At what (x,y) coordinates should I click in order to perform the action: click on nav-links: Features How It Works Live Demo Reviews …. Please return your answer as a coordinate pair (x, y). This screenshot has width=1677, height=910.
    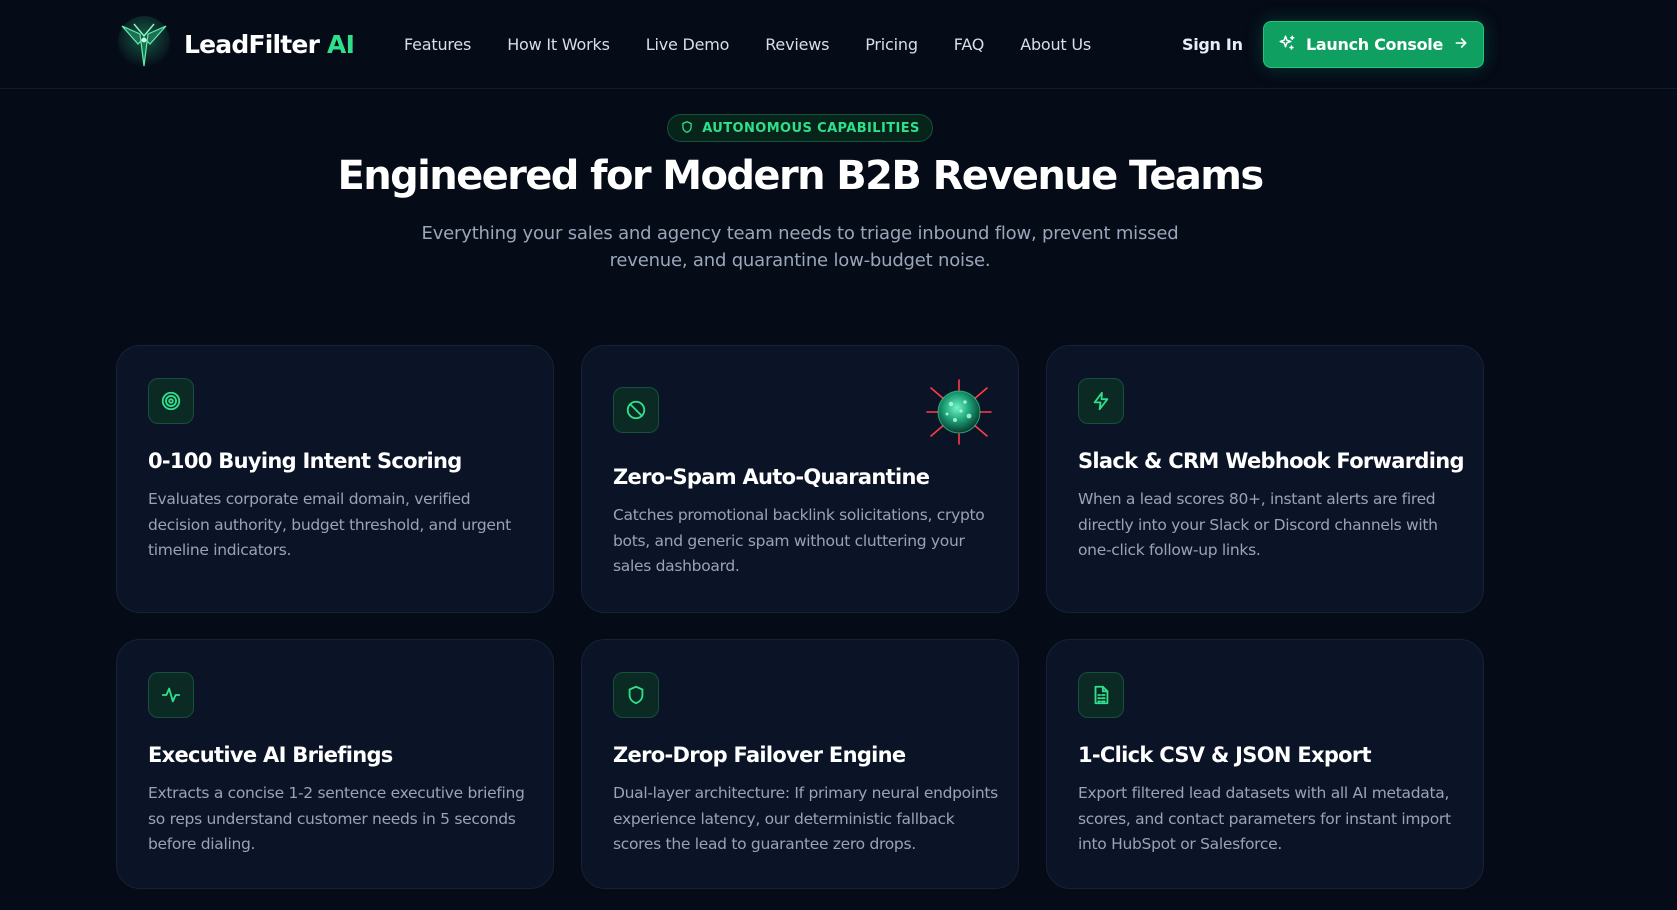
    Looking at the image, I should click on (765, 44).